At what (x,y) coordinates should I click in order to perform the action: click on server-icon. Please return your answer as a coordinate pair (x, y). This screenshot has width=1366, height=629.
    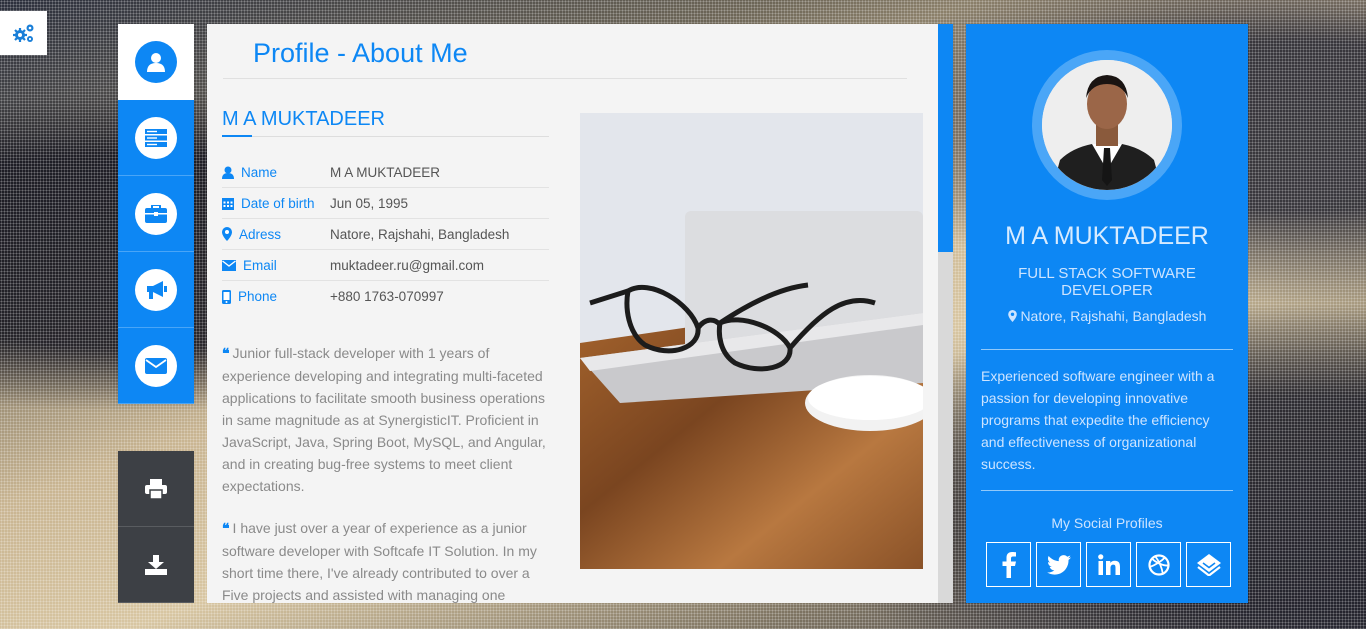
    Looking at the image, I should click on (156, 137).